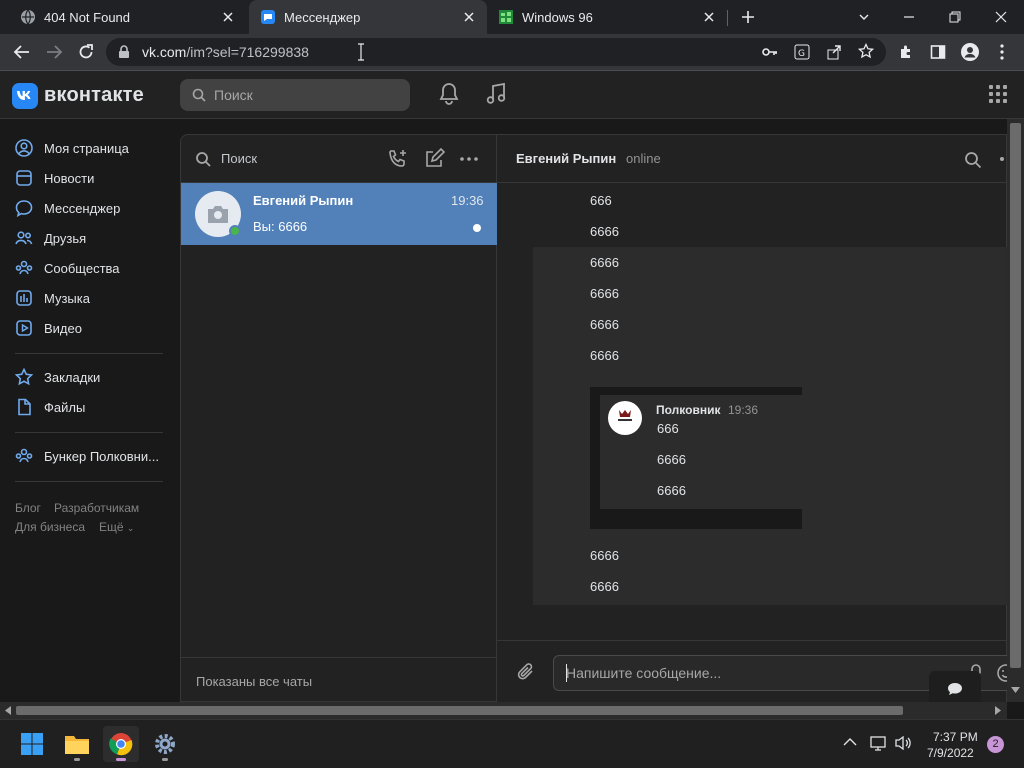  I want to click on services-grid-icon, so click(998, 94).